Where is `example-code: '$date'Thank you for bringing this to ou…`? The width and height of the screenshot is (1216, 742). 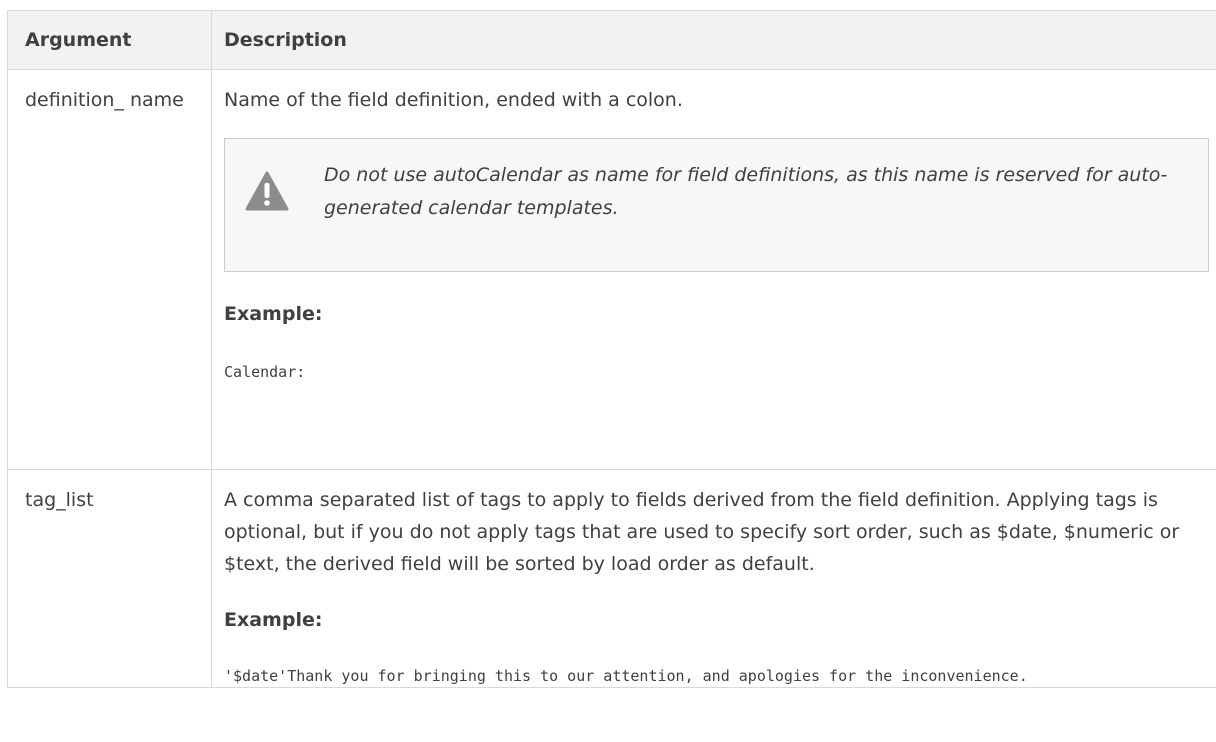
example-code: '$date'Thank you for bringing this to ou… is located at coordinates (626, 676).